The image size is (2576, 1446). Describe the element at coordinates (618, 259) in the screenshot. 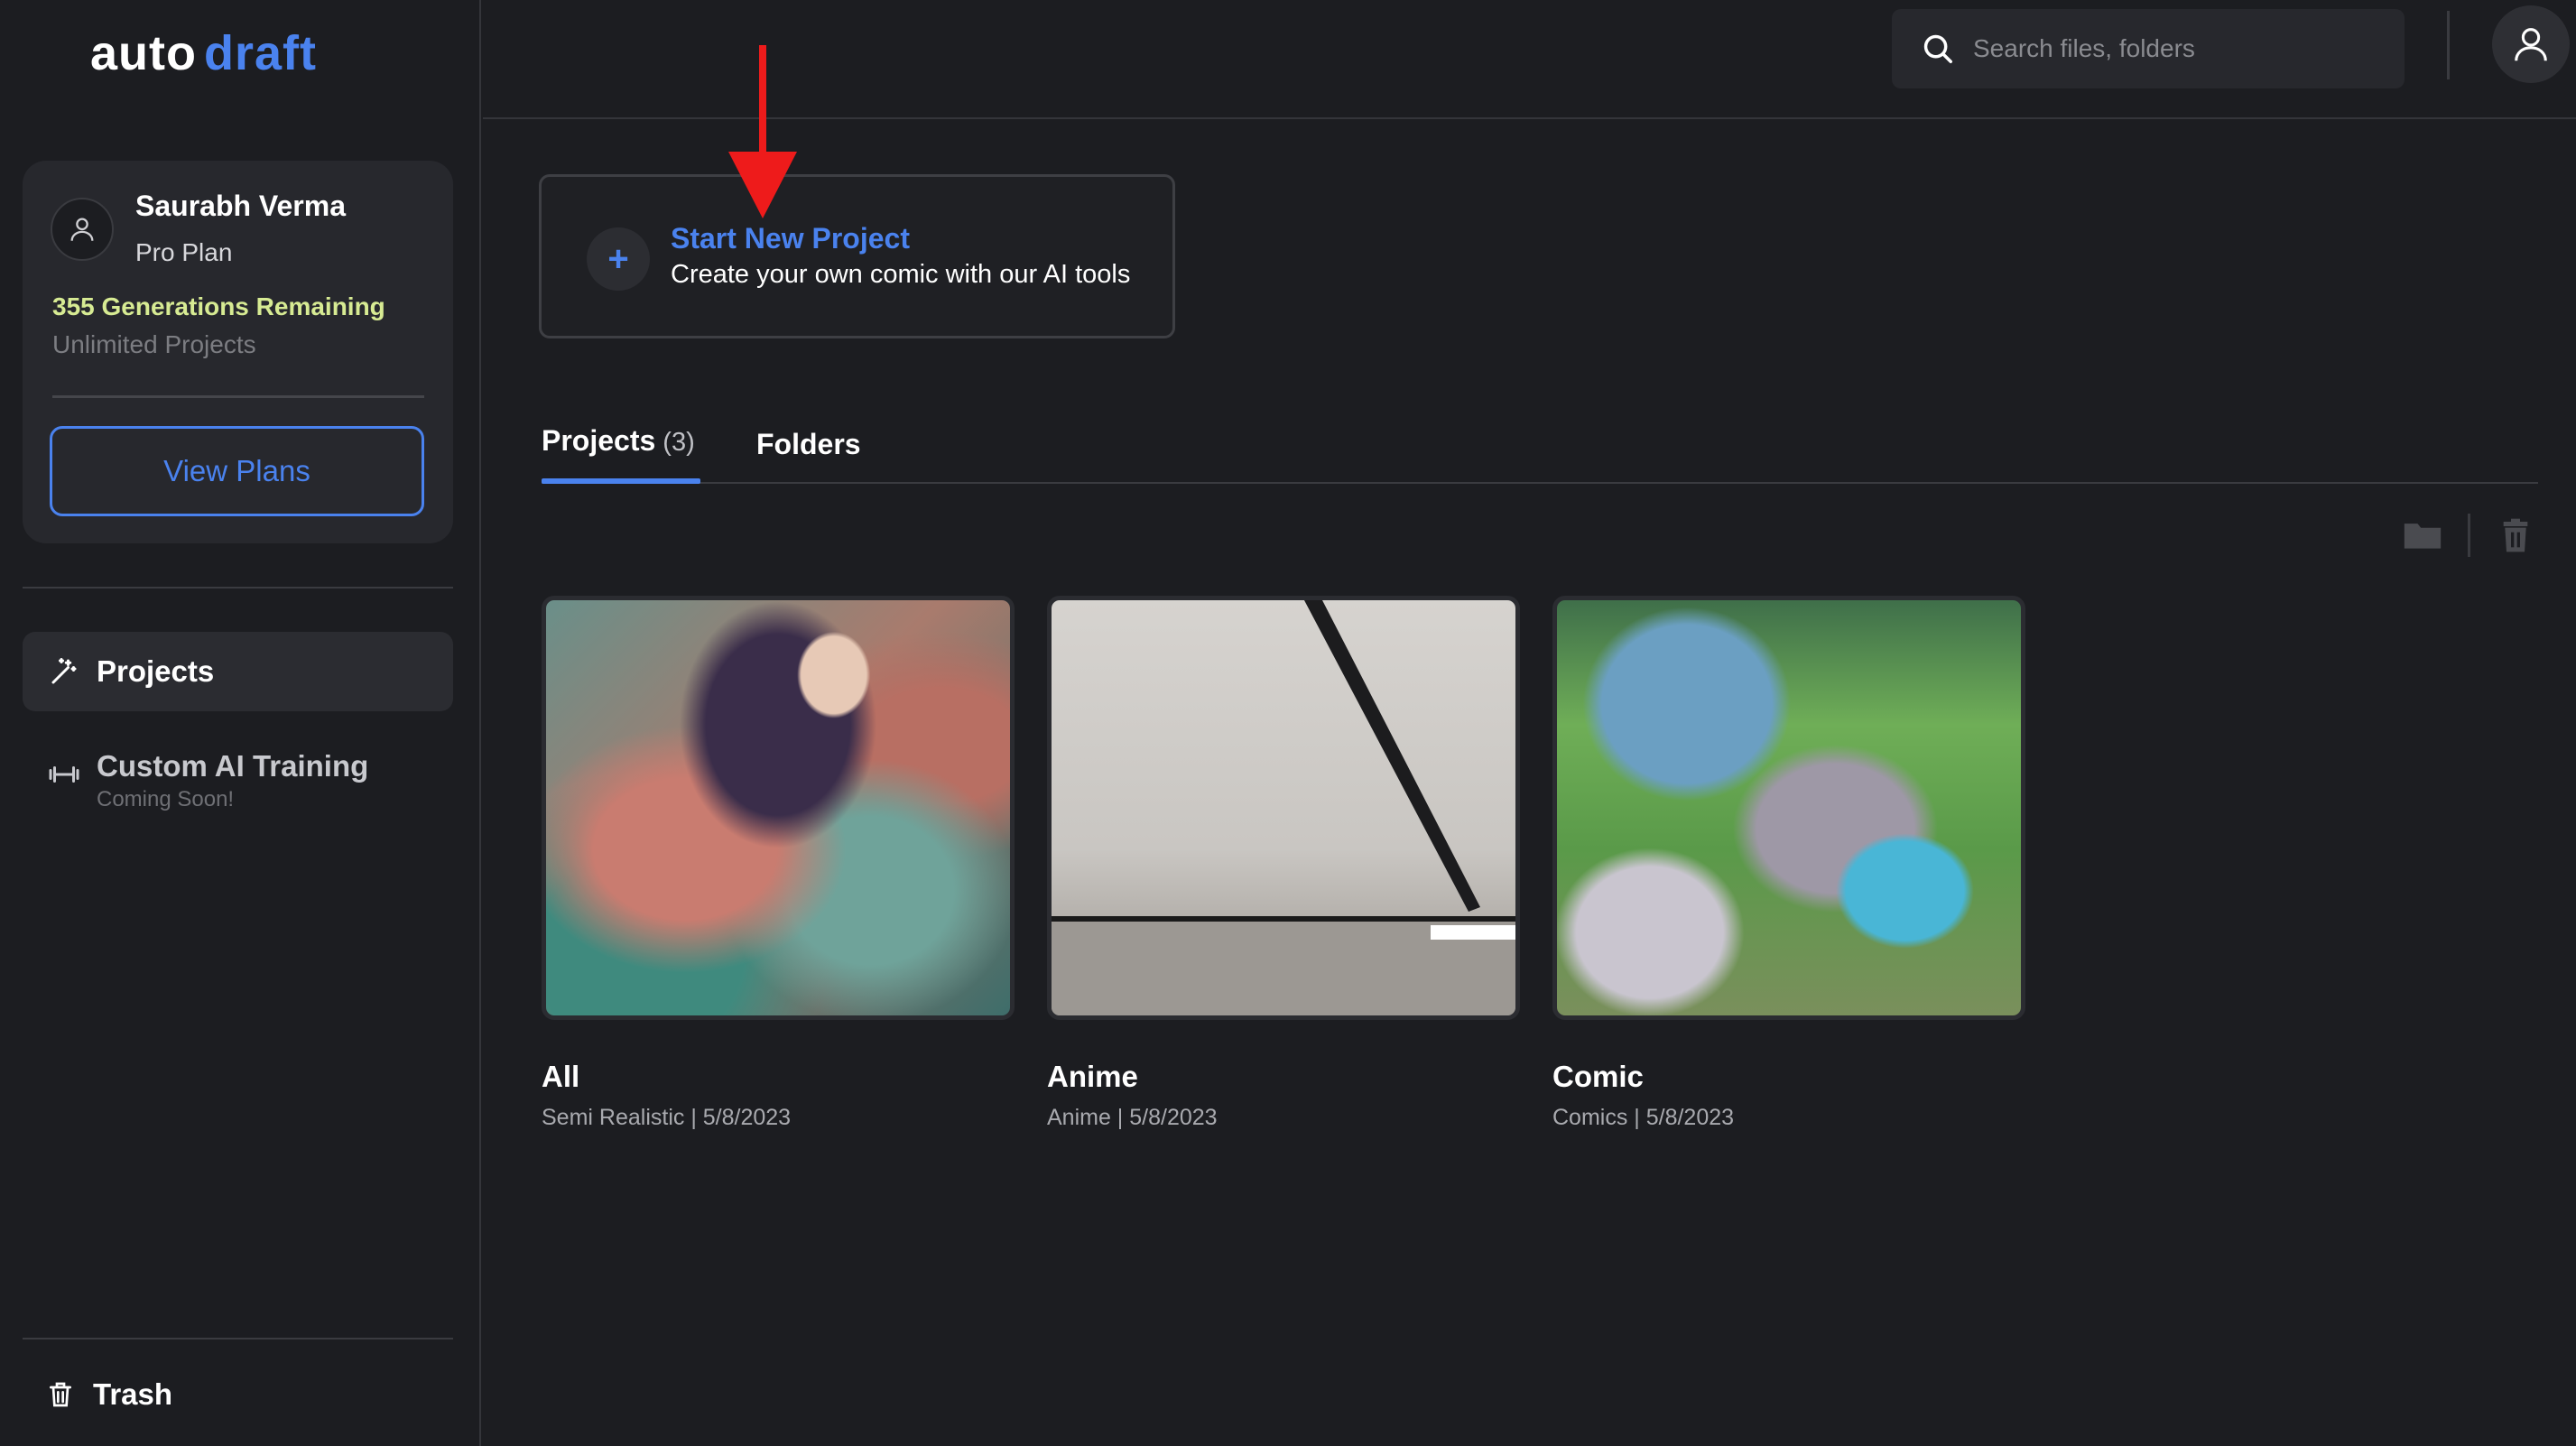

I see `plus-icon: +` at that location.